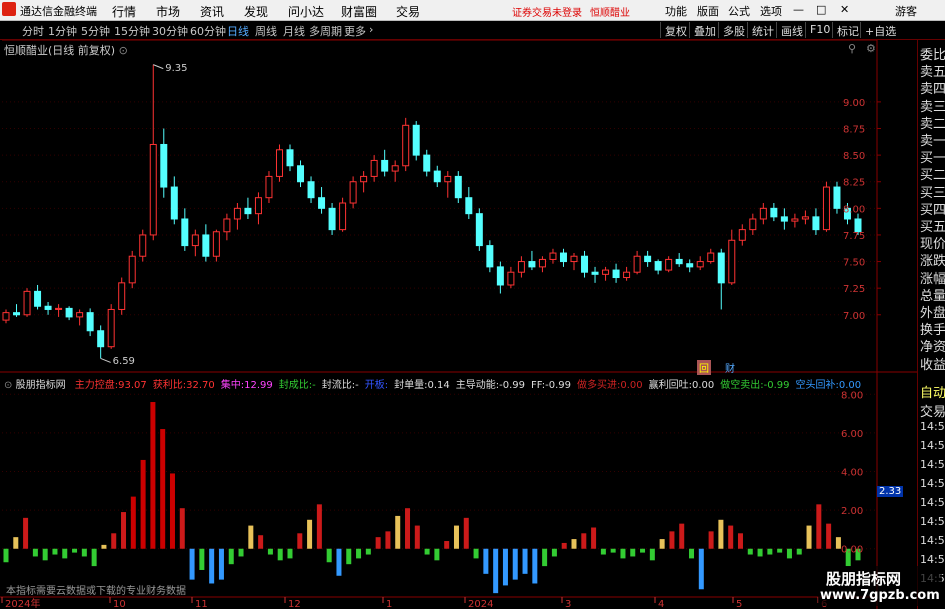 The width and height of the screenshot is (945, 609). I want to click on maximize-icon: □, so click(821, 9).